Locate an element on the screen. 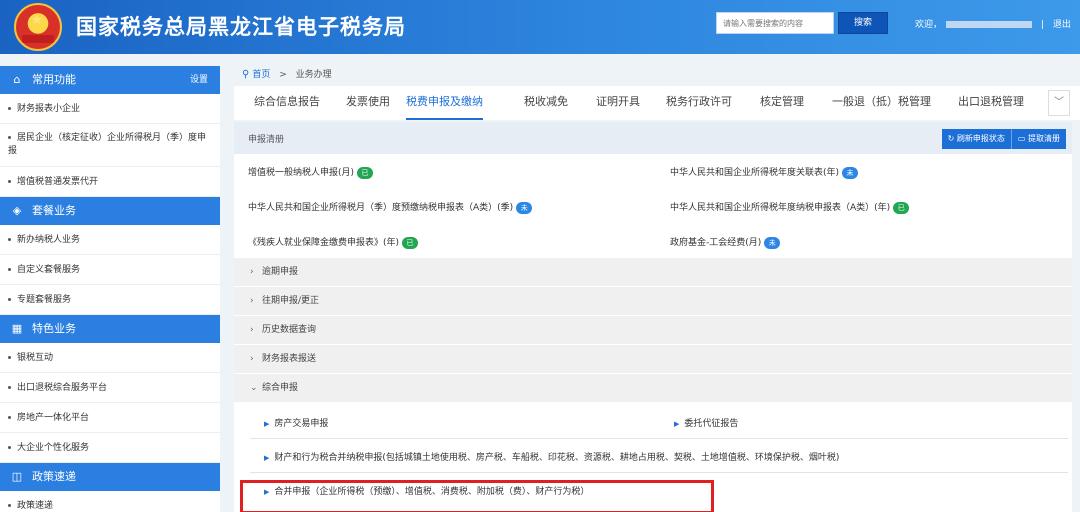  sub-item-property-transaction: ▶ 房产交易申报 is located at coordinates (296, 422).